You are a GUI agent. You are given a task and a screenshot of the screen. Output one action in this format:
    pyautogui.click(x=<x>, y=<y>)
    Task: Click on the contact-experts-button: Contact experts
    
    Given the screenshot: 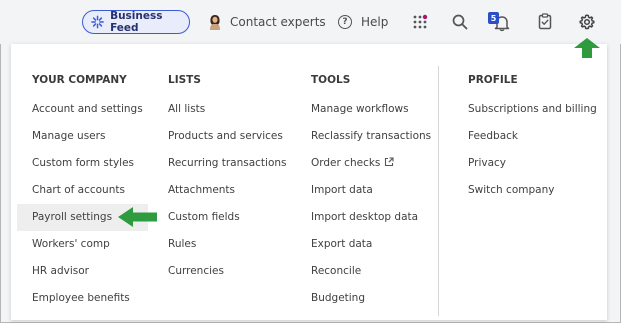 What is the action you would take?
    pyautogui.click(x=267, y=22)
    